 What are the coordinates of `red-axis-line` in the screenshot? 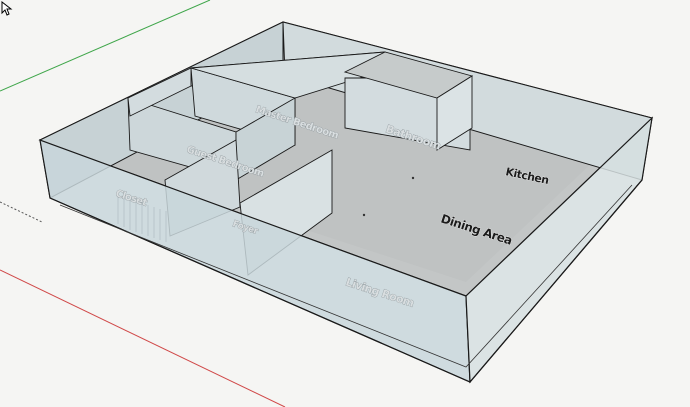 It's located at (143, 338).